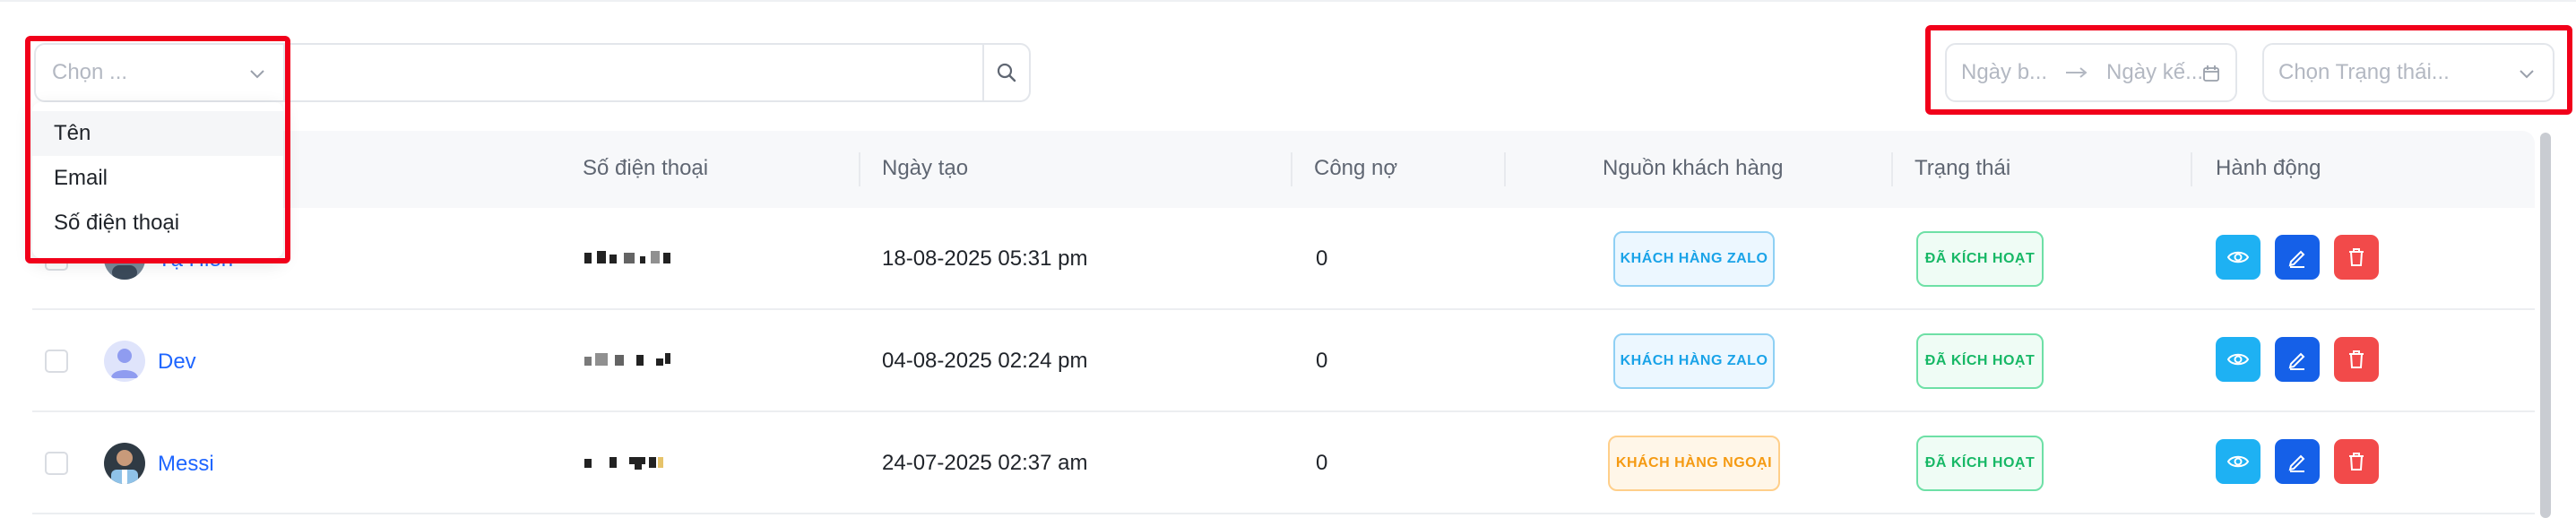 The image size is (2576, 518). What do you see at coordinates (1963, 168) in the screenshot?
I see `column-header-status: Trạng thái` at bounding box center [1963, 168].